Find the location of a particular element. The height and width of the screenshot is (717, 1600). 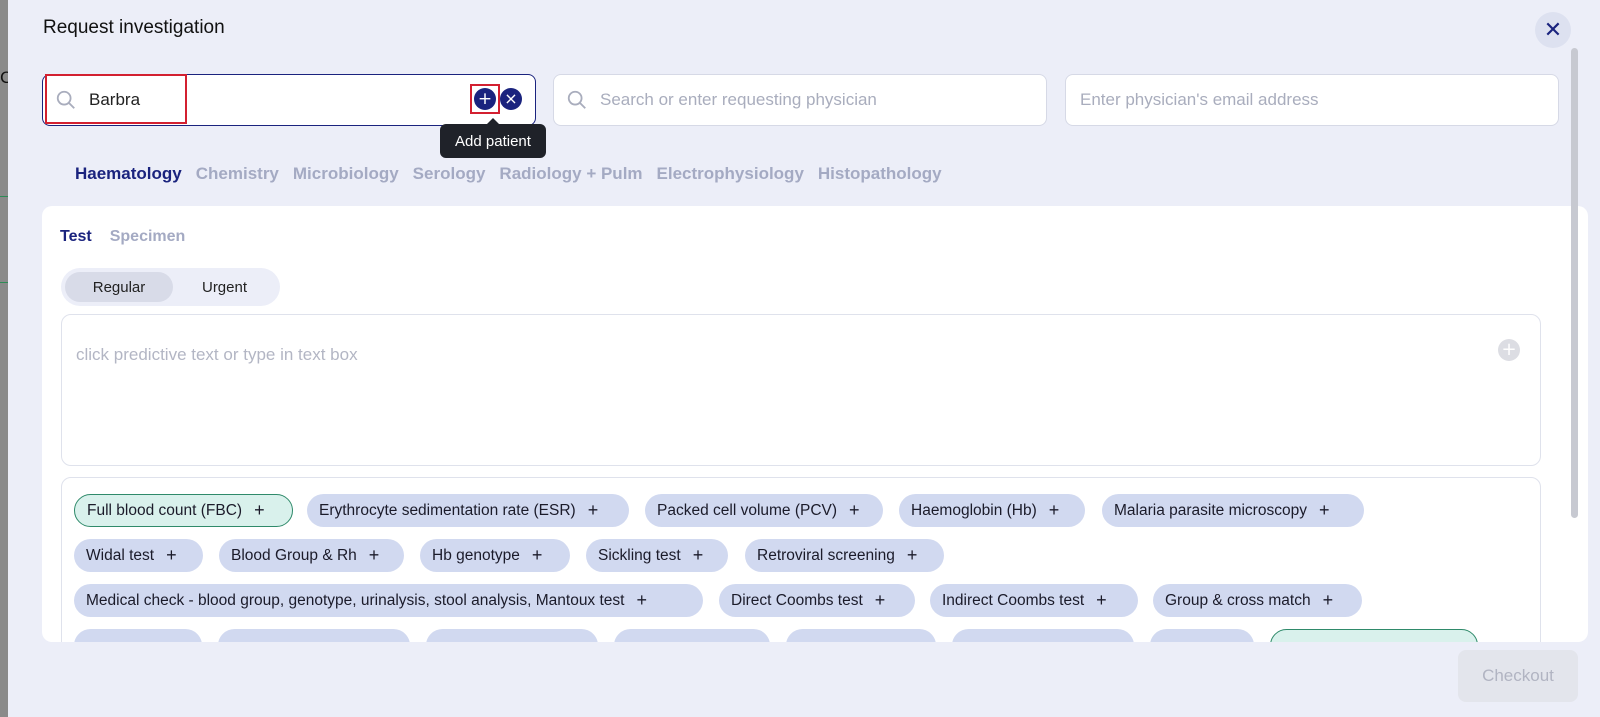

checkout-button: Checkout is located at coordinates (1518, 676).